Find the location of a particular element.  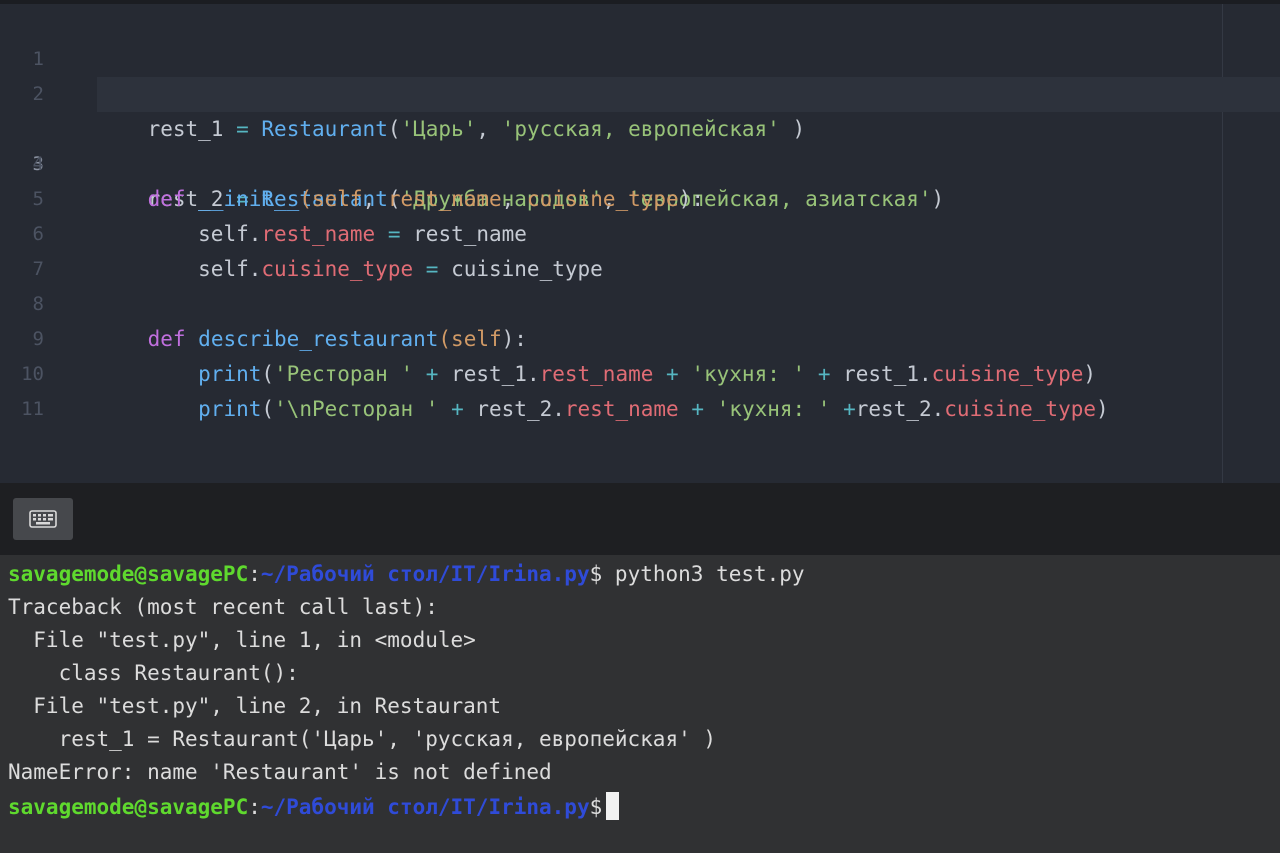

terminal-command: python3 test.py is located at coordinates (709, 574).